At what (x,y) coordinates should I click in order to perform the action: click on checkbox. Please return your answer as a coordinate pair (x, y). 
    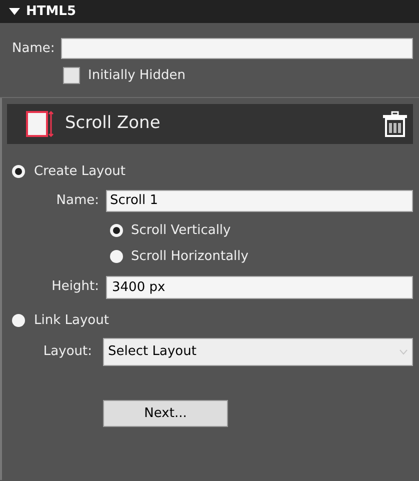
    Looking at the image, I should click on (71, 75).